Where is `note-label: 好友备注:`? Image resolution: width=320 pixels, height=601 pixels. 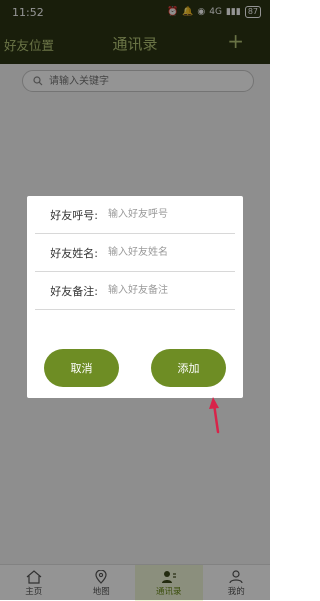 note-label: 好友备注: is located at coordinates (74, 291).